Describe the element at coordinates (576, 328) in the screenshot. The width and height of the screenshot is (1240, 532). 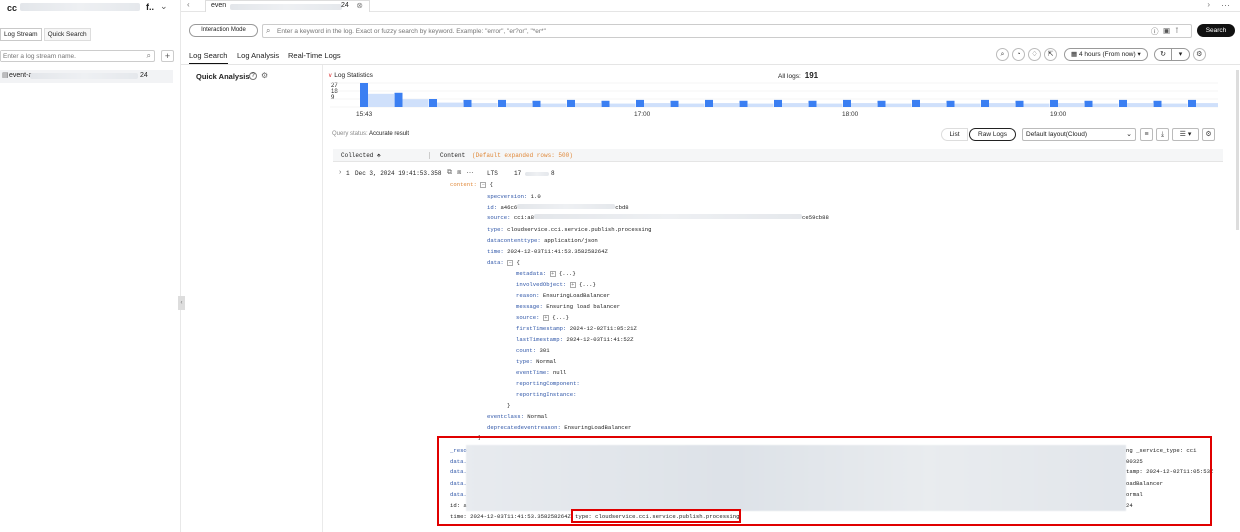
I see `json-line: firstTimestamp: 2024-12-02T11:05:21Z` at that location.